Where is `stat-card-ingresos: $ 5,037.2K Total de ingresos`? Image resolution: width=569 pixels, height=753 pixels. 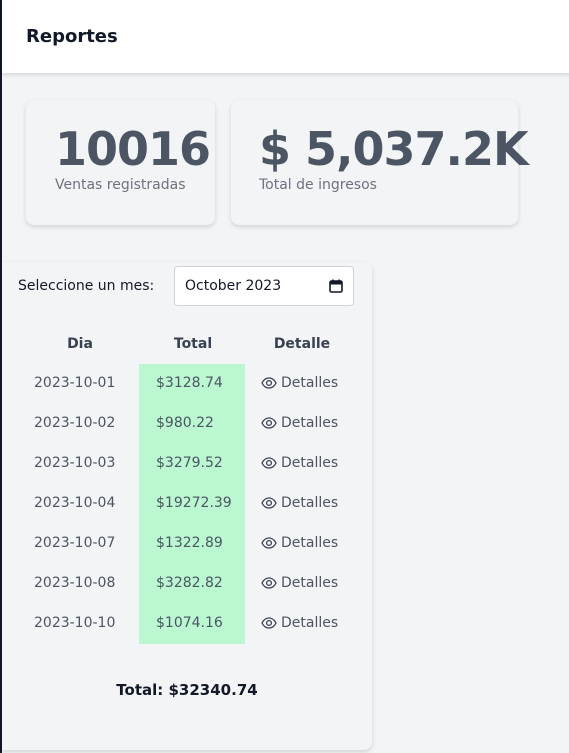 stat-card-ingresos: $ 5,037.2K Total de ingresos is located at coordinates (380, 162).